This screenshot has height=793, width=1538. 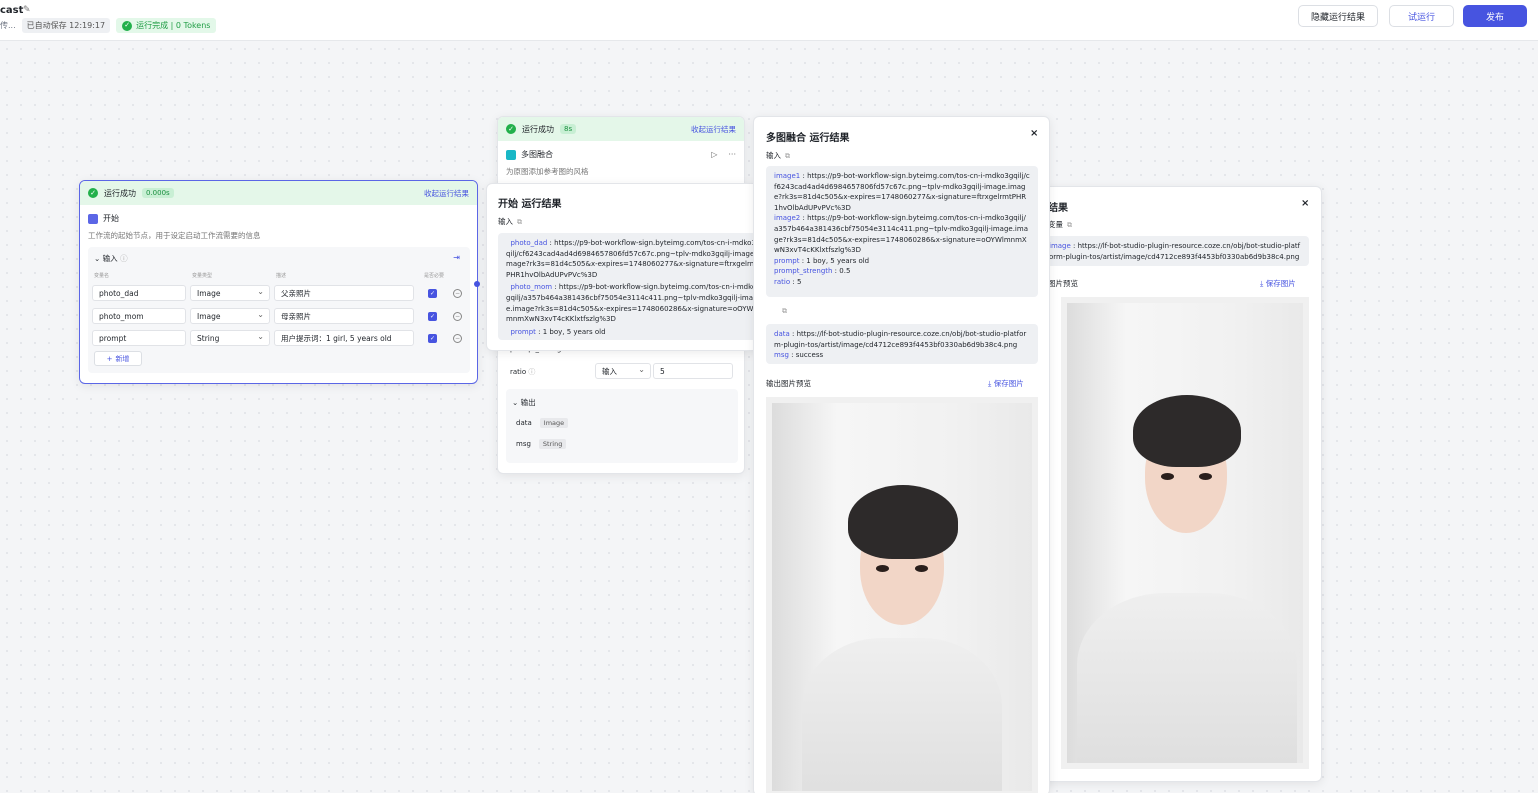 What do you see at coordinates (111, 218) in the screenshot?
I see `start-node-title: 开始` at bounding box center [111, 218].